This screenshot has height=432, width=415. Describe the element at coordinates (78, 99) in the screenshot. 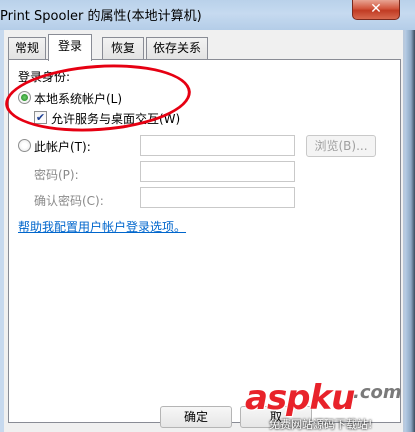

I see `local-system-label: 本地系统帐户(L)` at that location.